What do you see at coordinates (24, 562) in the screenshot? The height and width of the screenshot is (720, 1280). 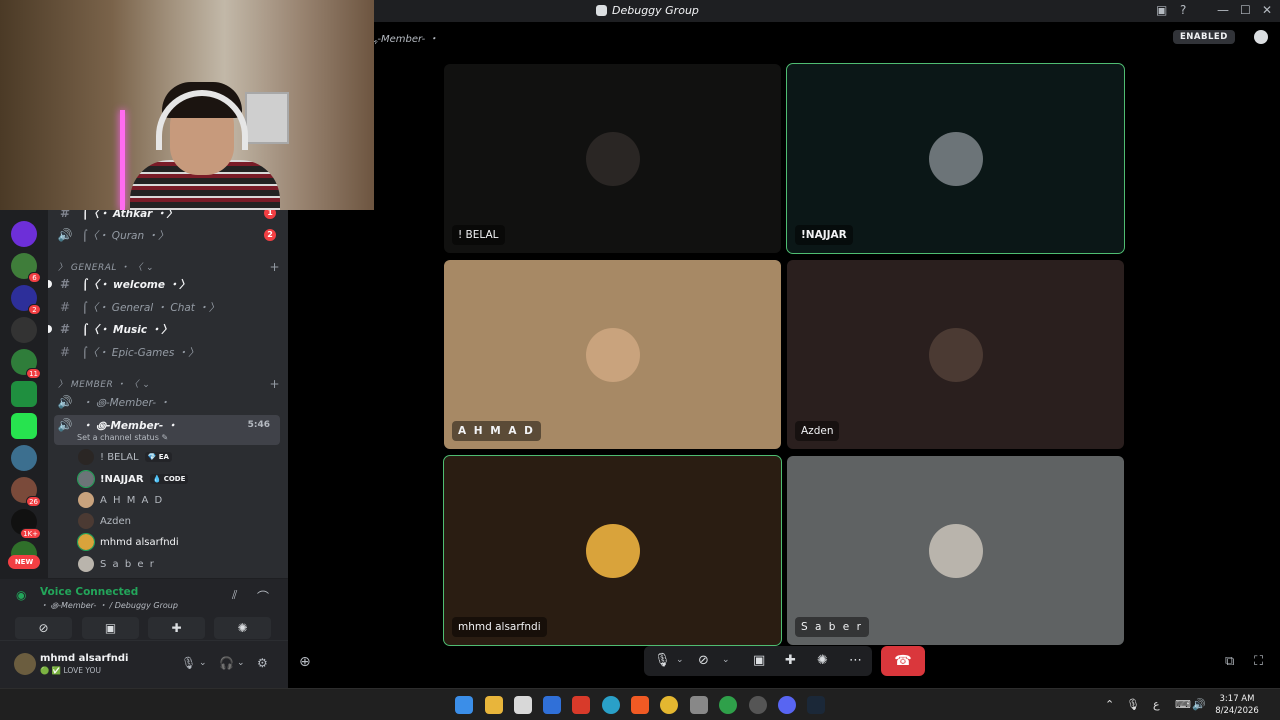 I see `new-badge: NEW` at bounding box center [24, 562].